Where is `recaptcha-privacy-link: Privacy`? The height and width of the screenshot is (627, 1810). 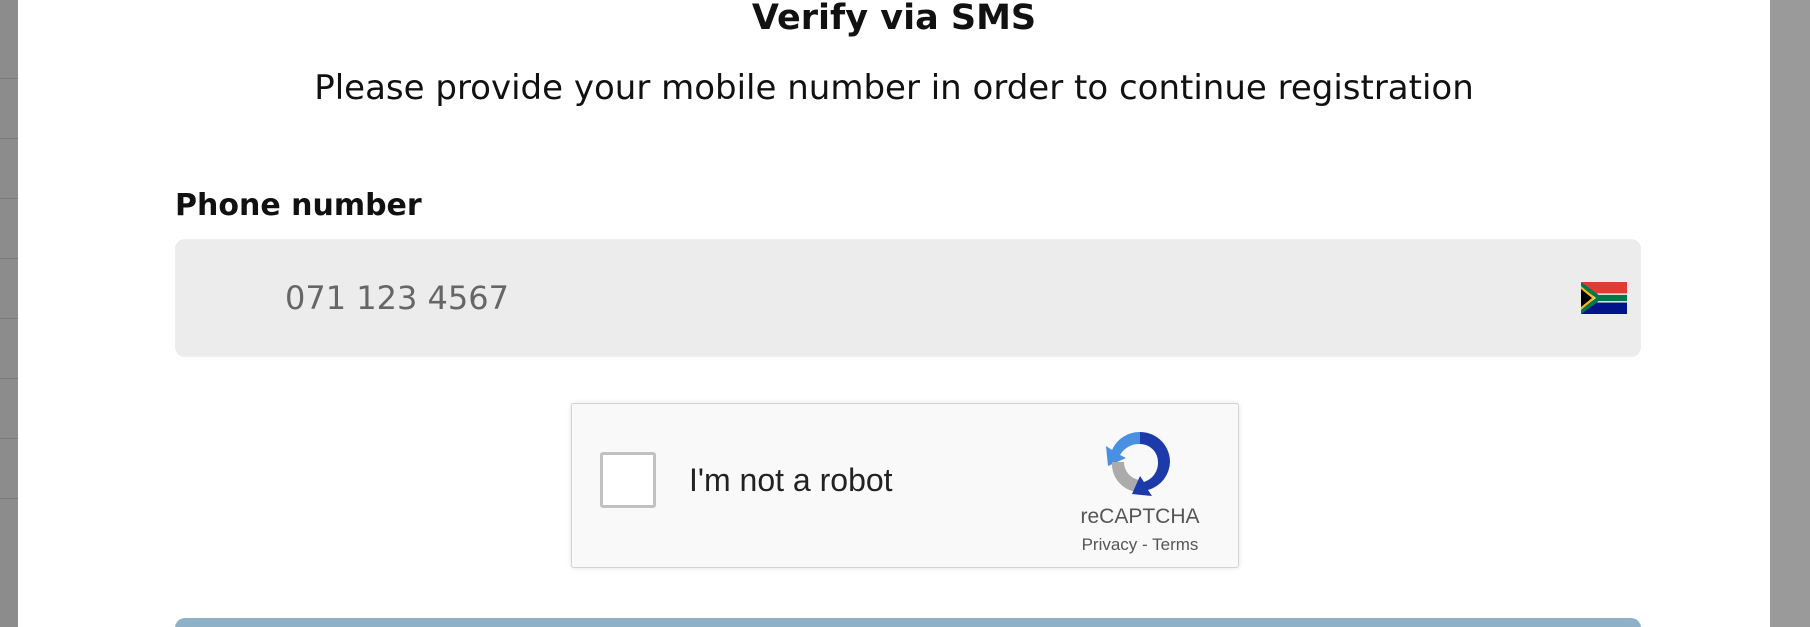 recaptcha-privacy-link: Privacy is located at coordinates (1110, 544).